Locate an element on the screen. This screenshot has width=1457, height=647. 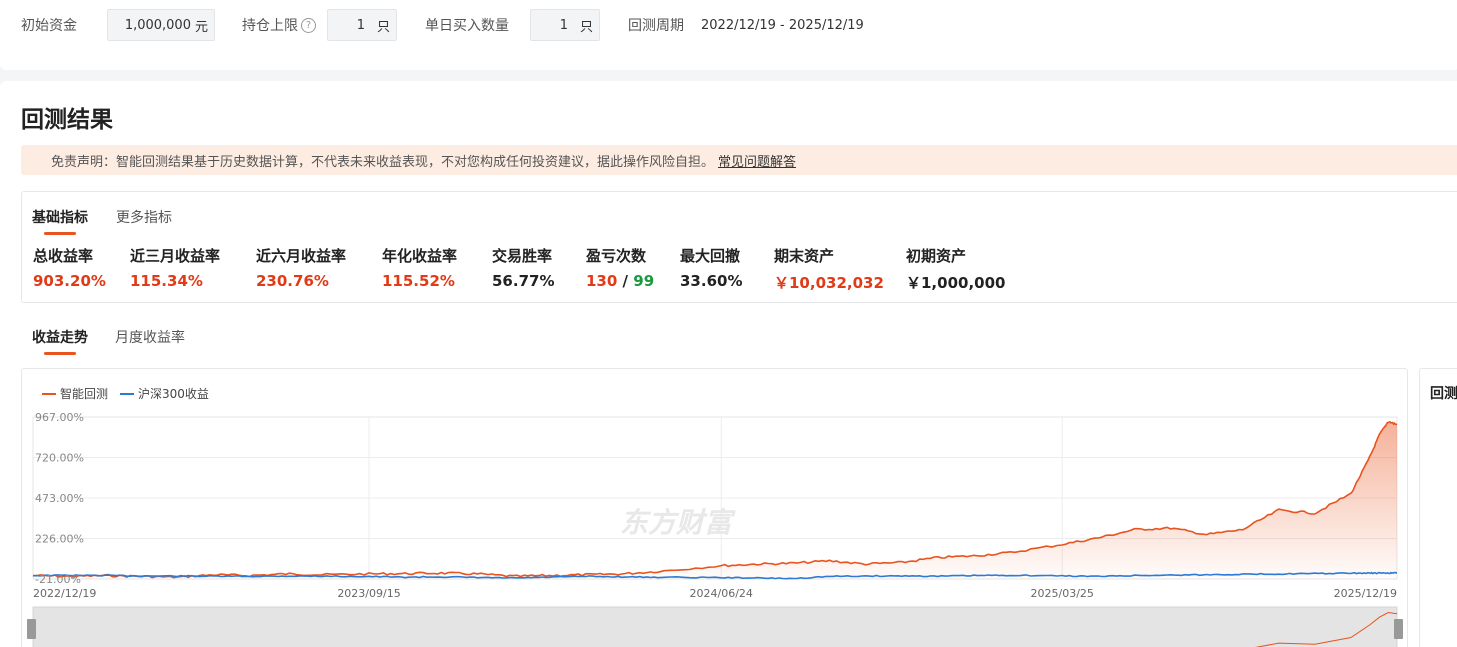
x-tick-label: 2022/12/19 is located at coordinates (64, 593).